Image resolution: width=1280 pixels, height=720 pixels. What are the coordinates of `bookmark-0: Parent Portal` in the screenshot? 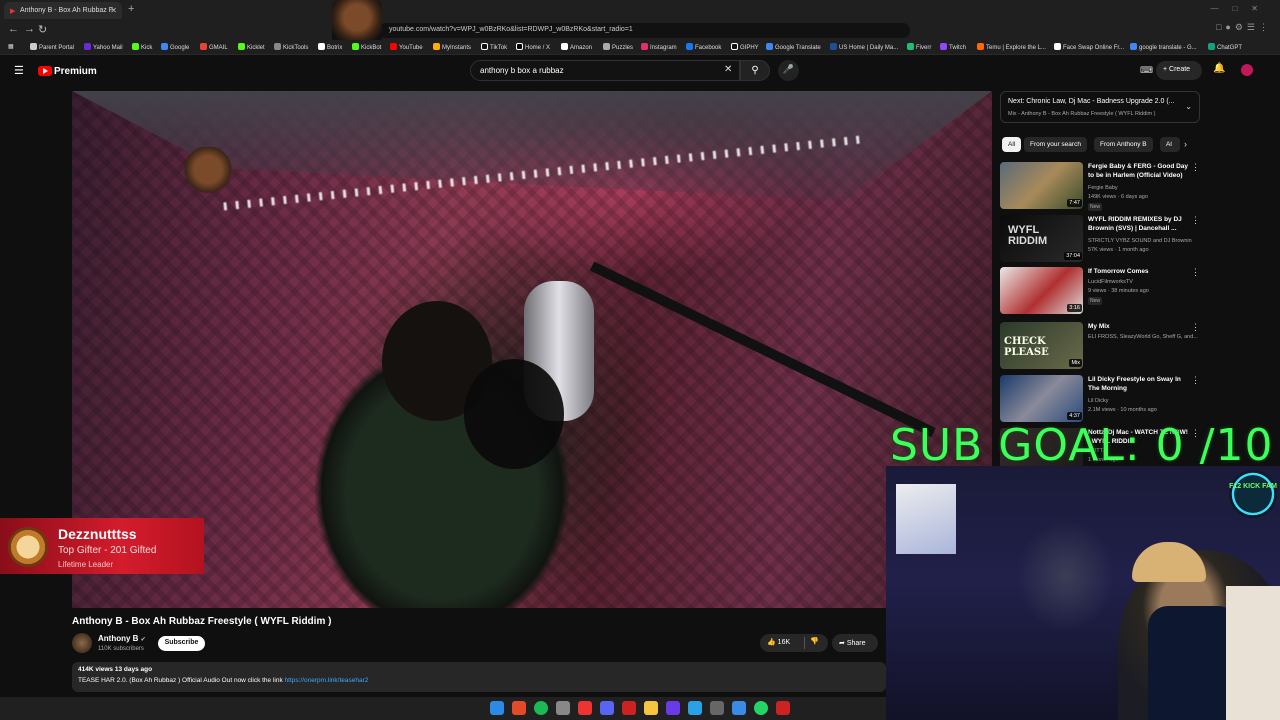 It's located at (52, 47).